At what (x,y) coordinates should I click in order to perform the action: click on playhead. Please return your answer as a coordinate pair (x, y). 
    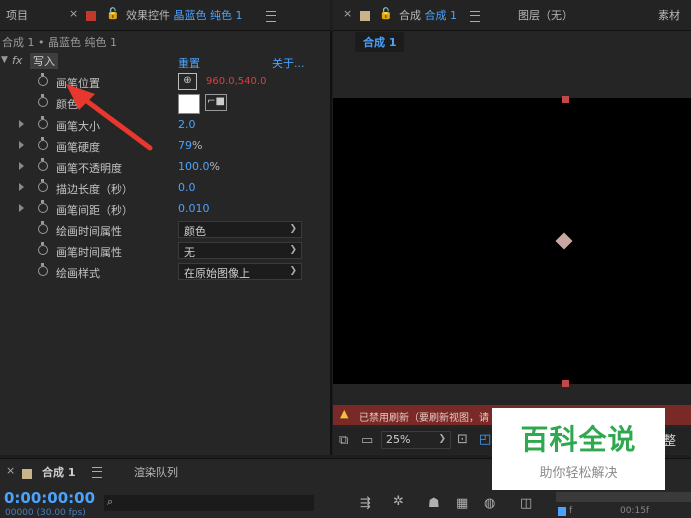
    Looking at the image, I should click on (562, 511).